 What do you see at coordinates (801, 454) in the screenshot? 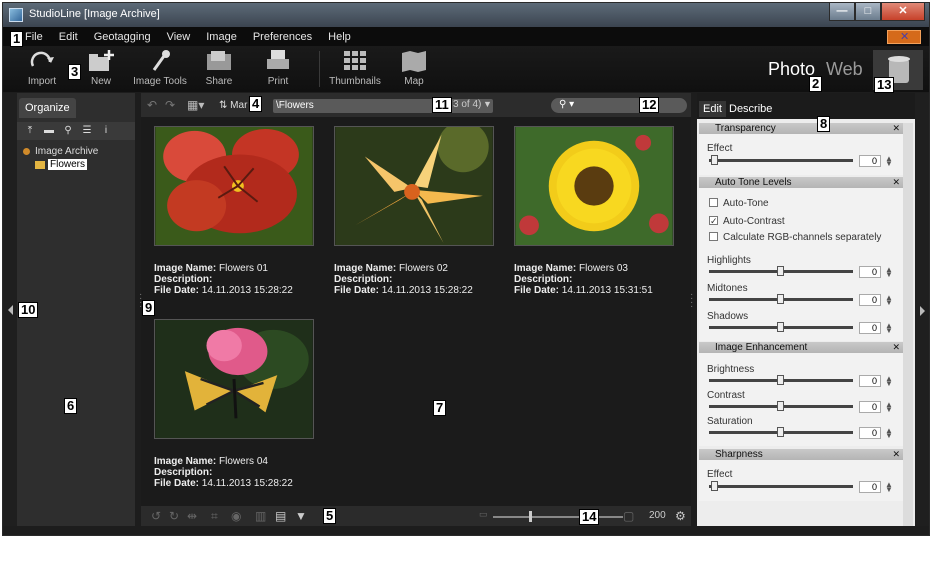
I see `sharpness-header: Sharpness ✕` at bounding box center [801, 454].